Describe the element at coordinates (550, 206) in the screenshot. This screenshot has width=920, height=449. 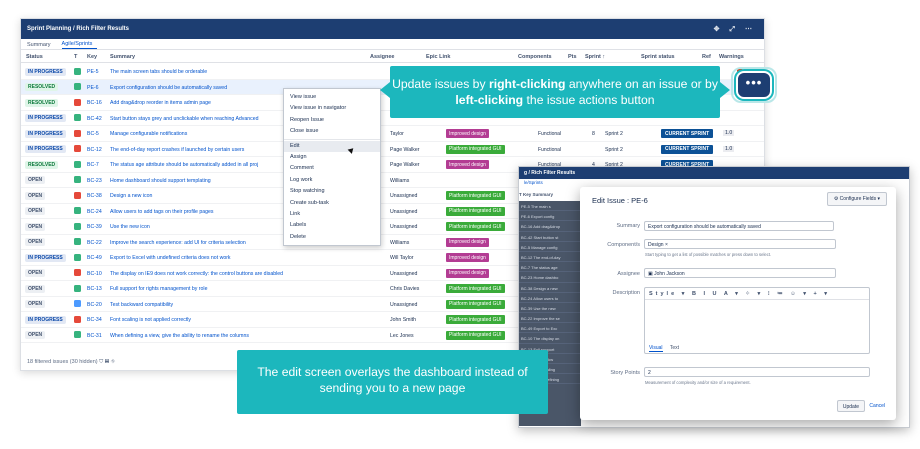
I see `background-row: PE-5 The main s` at that location.